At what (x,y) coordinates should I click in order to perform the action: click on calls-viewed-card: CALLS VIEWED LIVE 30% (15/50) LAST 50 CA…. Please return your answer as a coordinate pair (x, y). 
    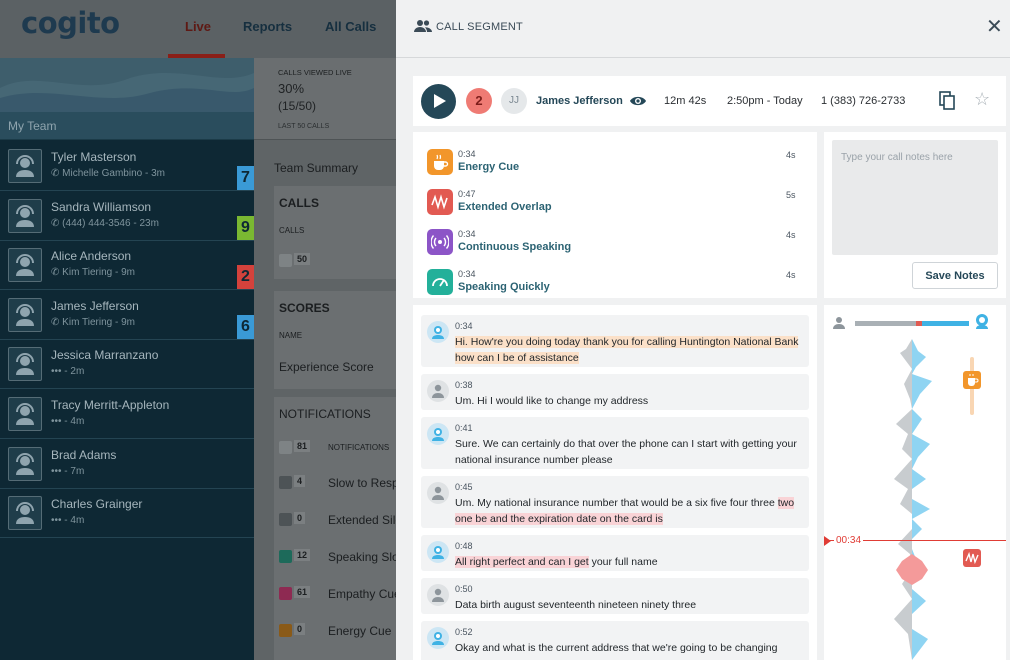
    Looking at the image, I should click on (325, 99).